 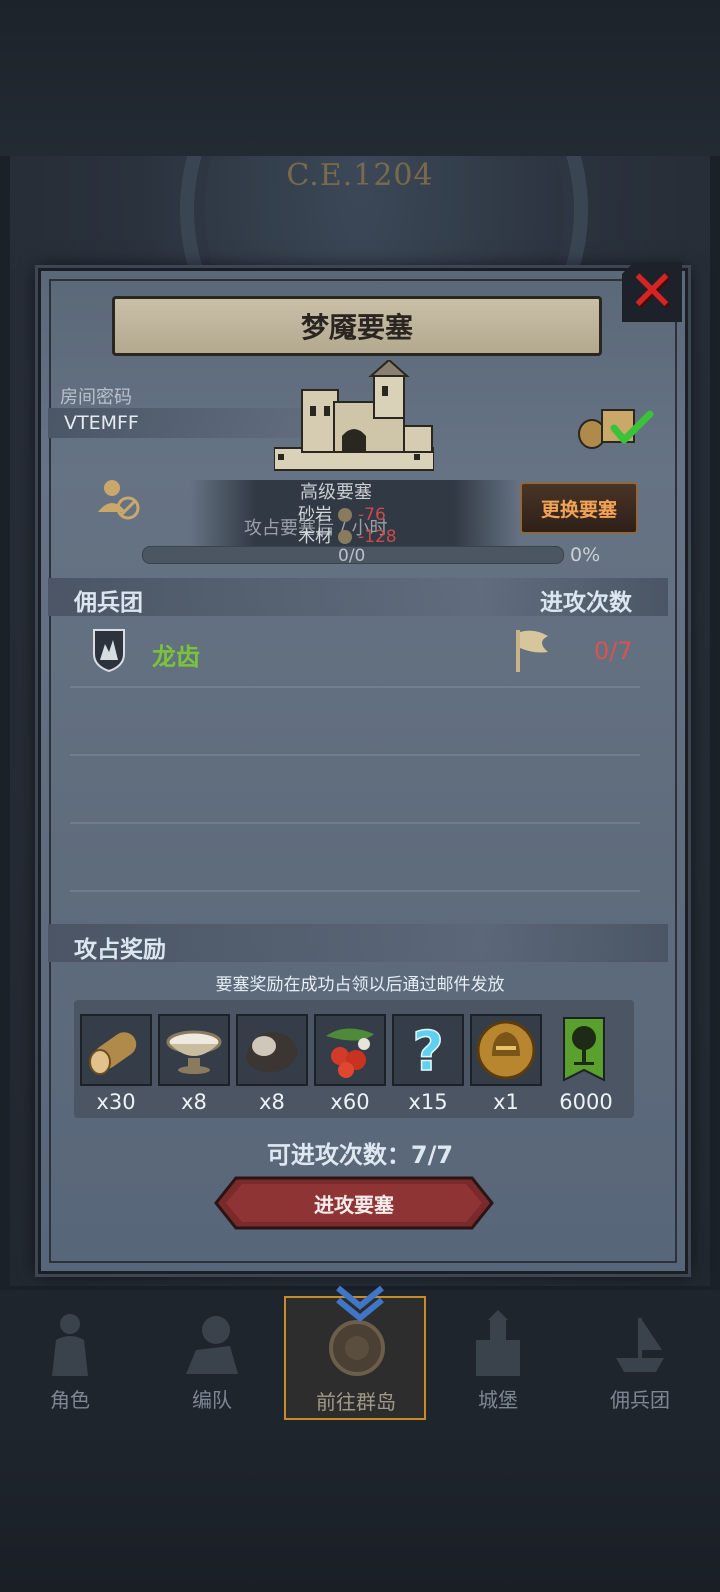 I want to click on ore-icon, so click(x=272, y=1052).